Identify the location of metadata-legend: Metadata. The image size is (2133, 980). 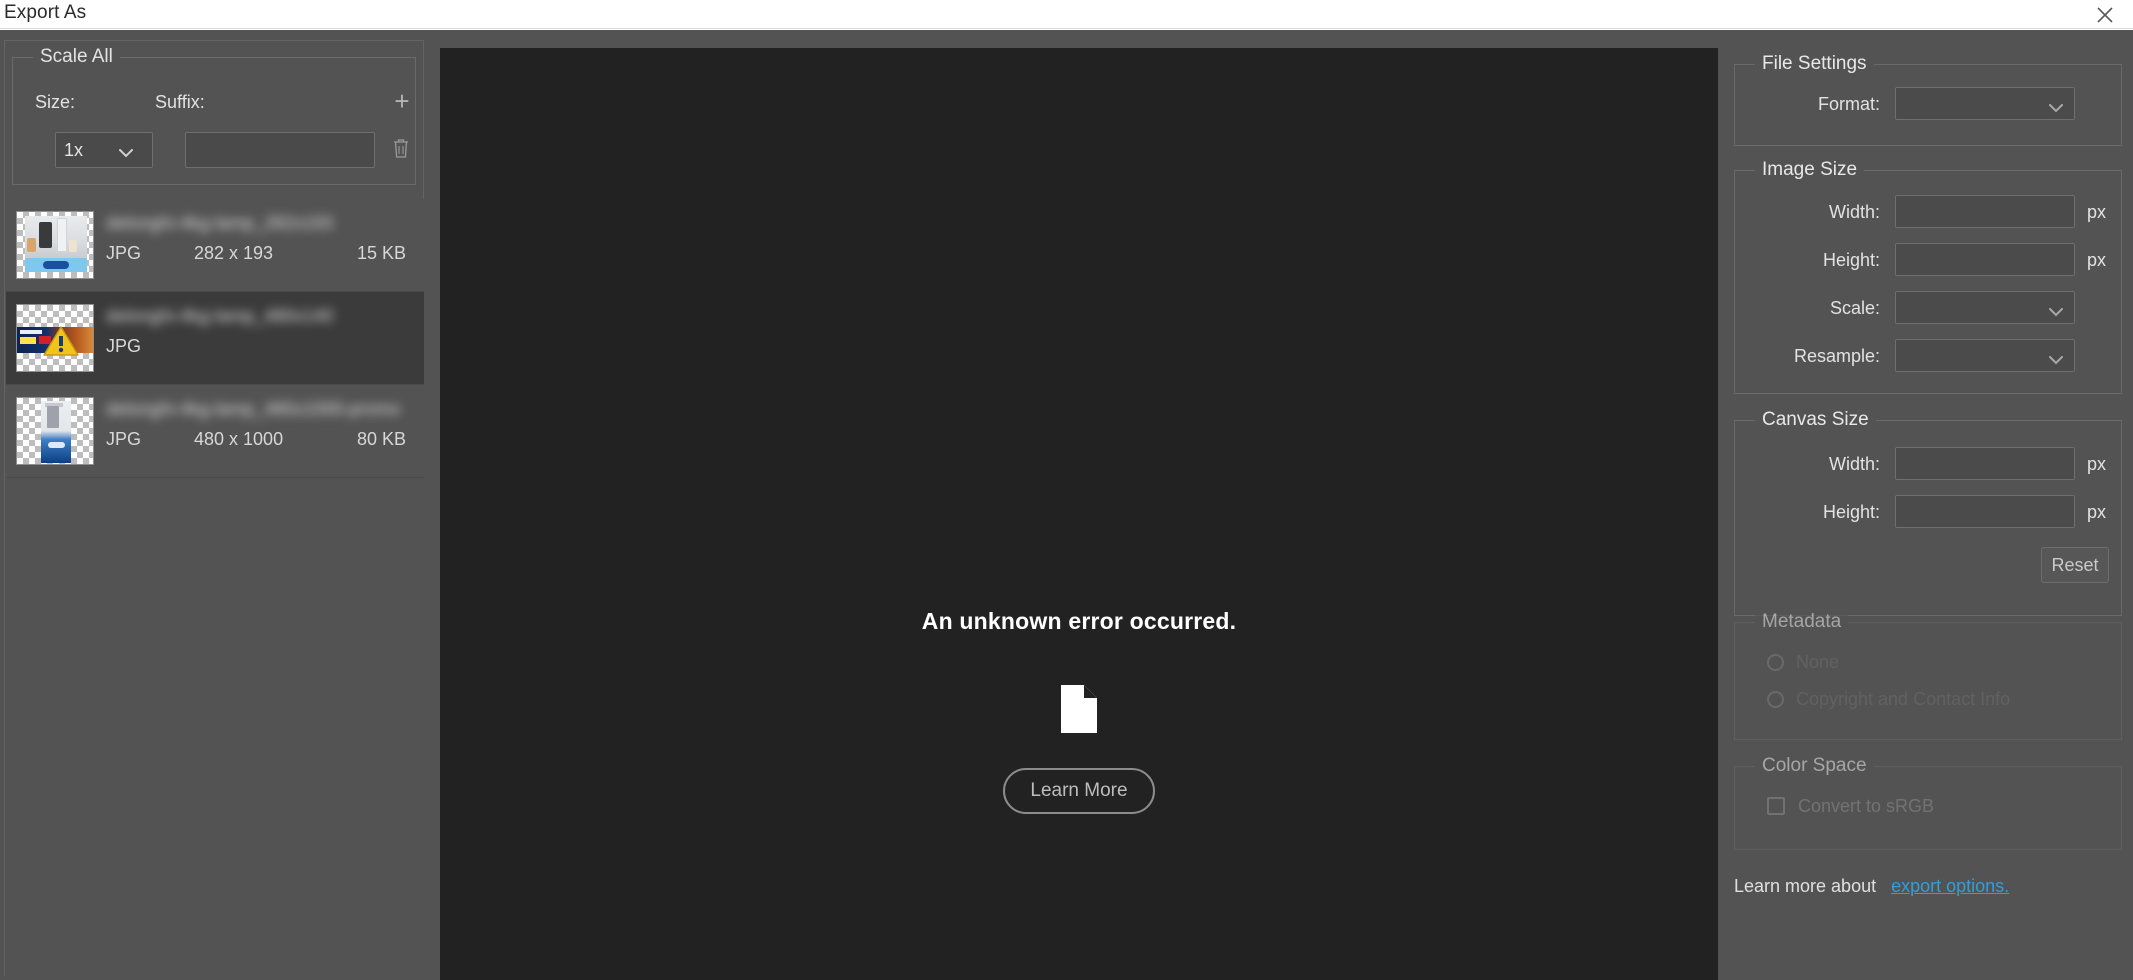
(1802, 622).